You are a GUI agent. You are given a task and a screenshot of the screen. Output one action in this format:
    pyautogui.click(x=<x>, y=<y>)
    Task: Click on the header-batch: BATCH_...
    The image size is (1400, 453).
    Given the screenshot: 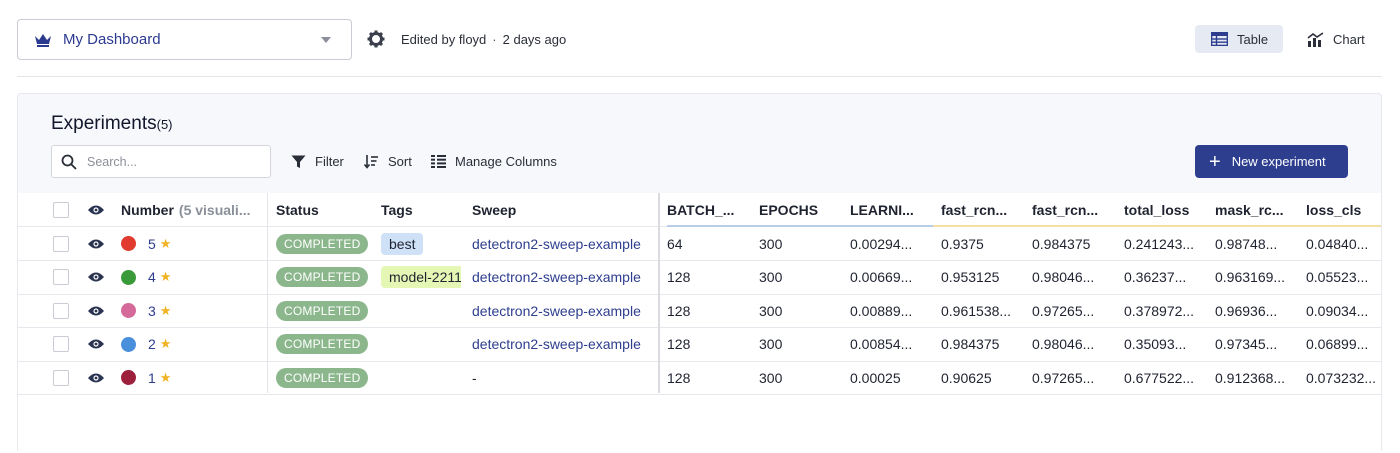 What is the action you would take?
    pyautogui.click(x=707, y=209)
    